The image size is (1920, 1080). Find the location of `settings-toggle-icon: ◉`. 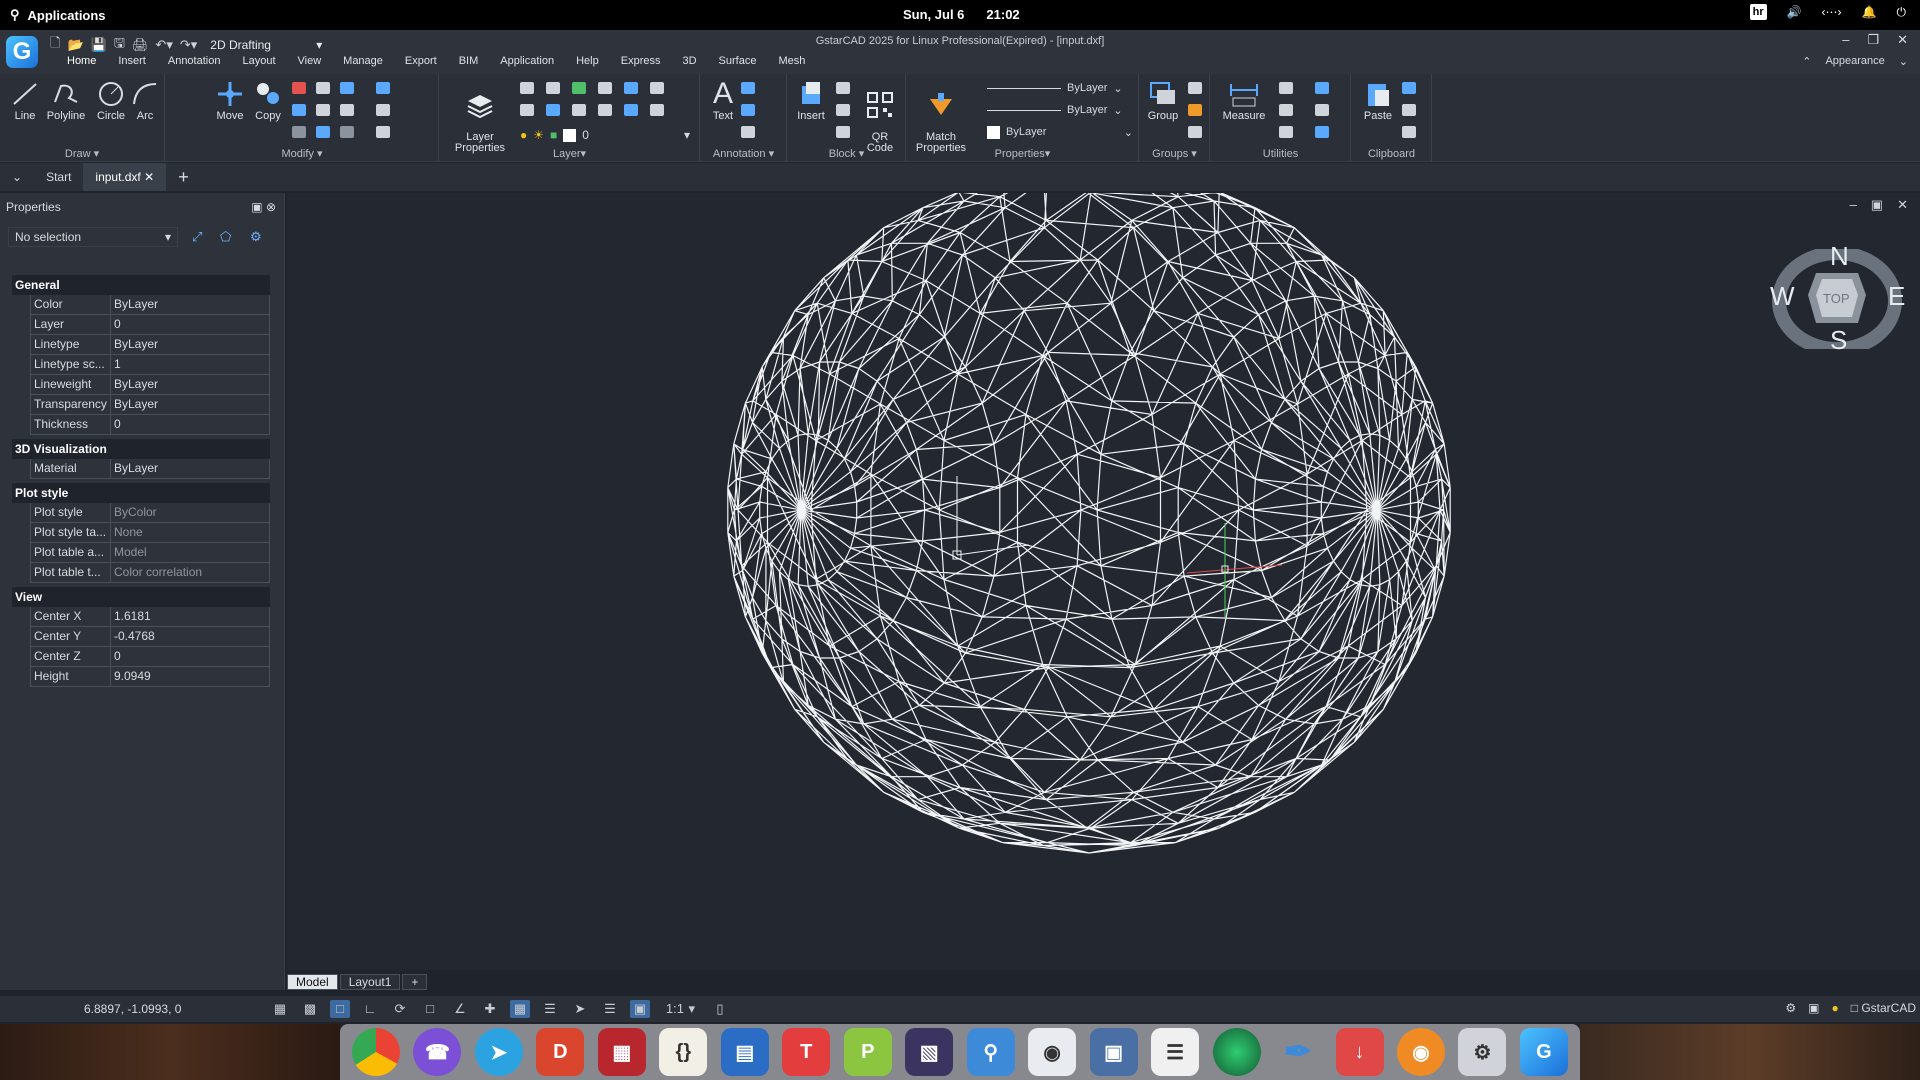

settings-toggle-icon: ◉ is located at coordinates (1052, 1052).